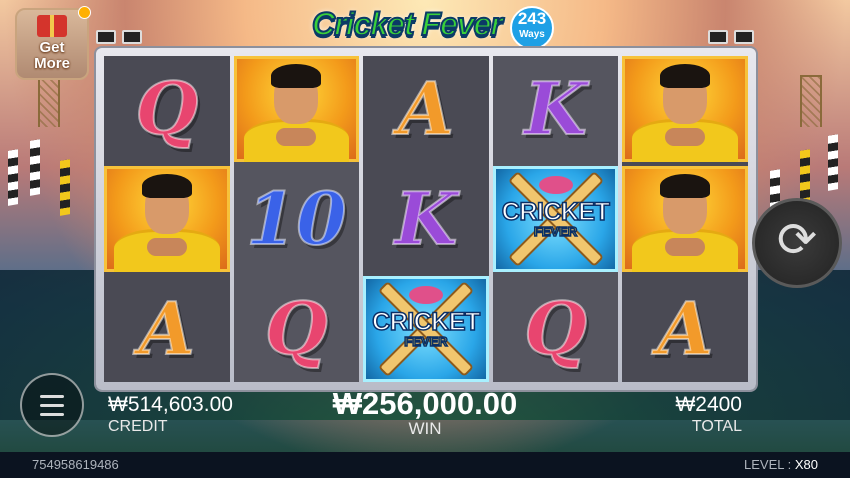 The image size is (850, 478). I want to click on credit-label: CREDIT, so click(138, 426).